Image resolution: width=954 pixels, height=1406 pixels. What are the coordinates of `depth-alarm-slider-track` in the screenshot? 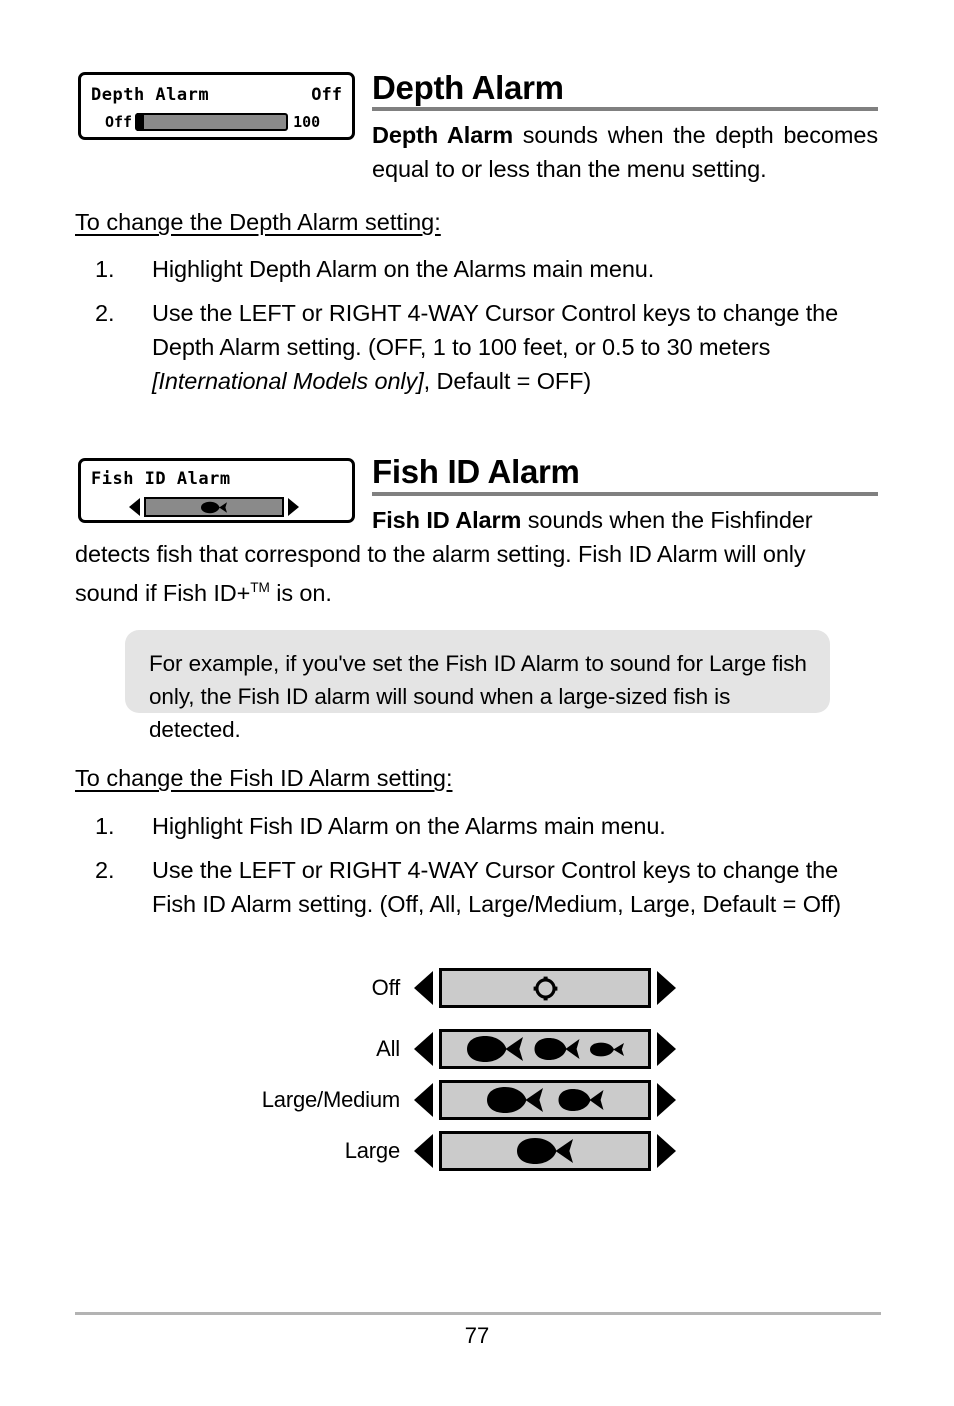 It's located at (212, 122).